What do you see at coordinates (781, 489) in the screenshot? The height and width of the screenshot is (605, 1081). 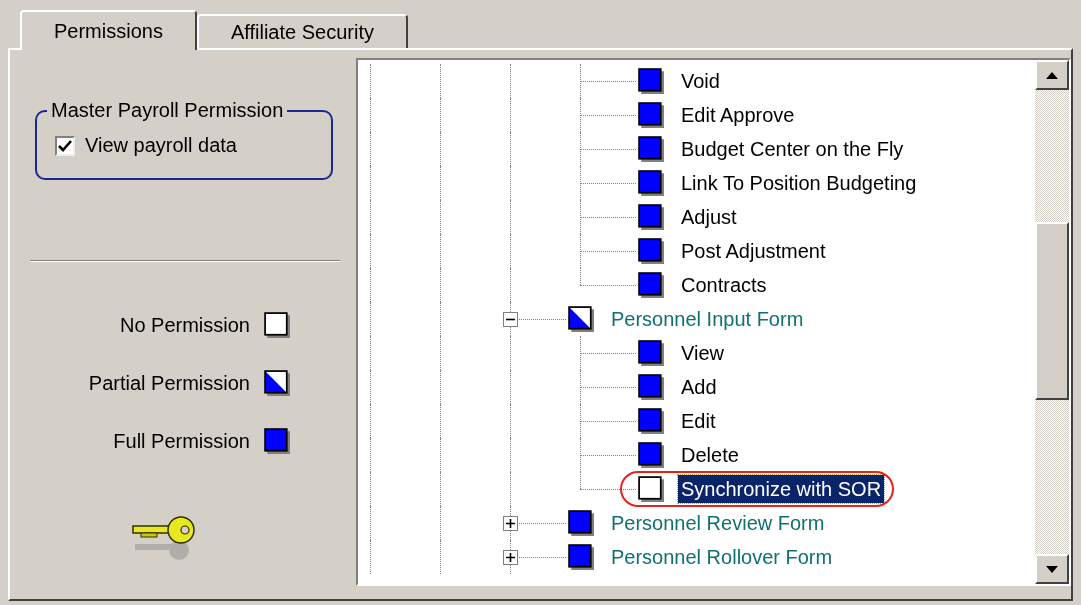 I see `tree-item: Synchronize with SOR` at bounding box center [781, 489].